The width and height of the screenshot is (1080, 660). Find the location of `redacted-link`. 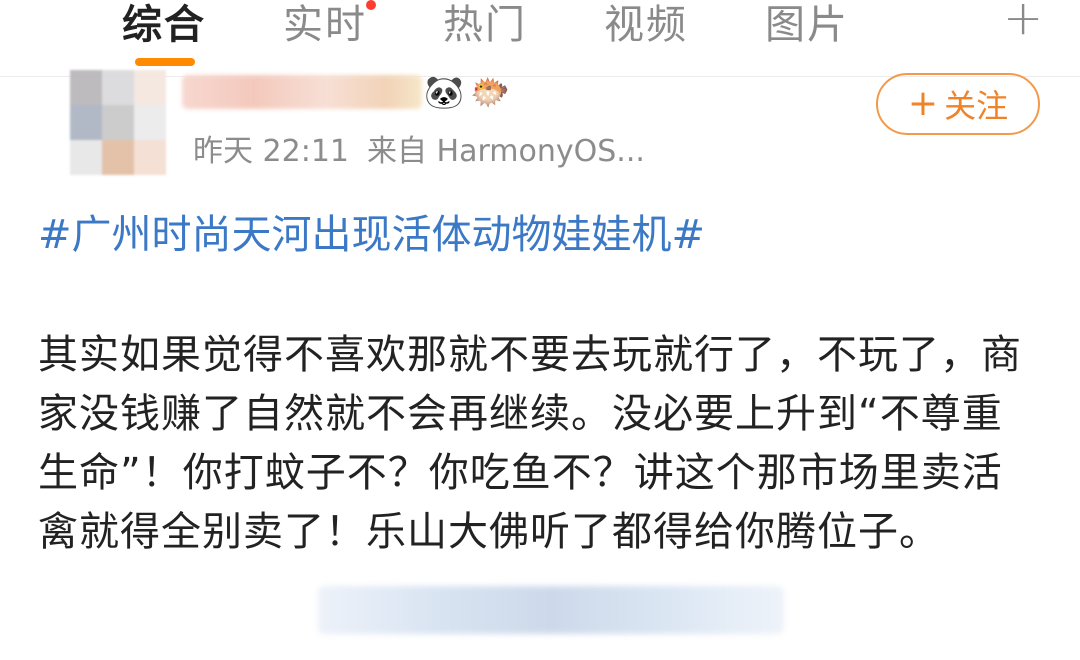

redacted-link is located at coordinates (551, 610).